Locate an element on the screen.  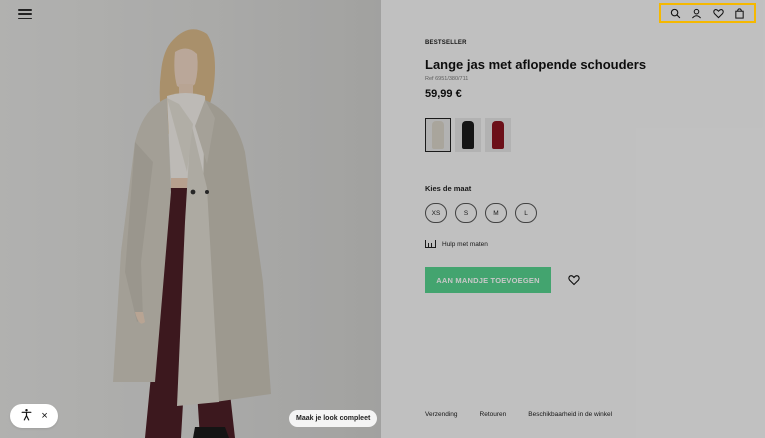
size-option-s: S is located at coordinates (466, 213).